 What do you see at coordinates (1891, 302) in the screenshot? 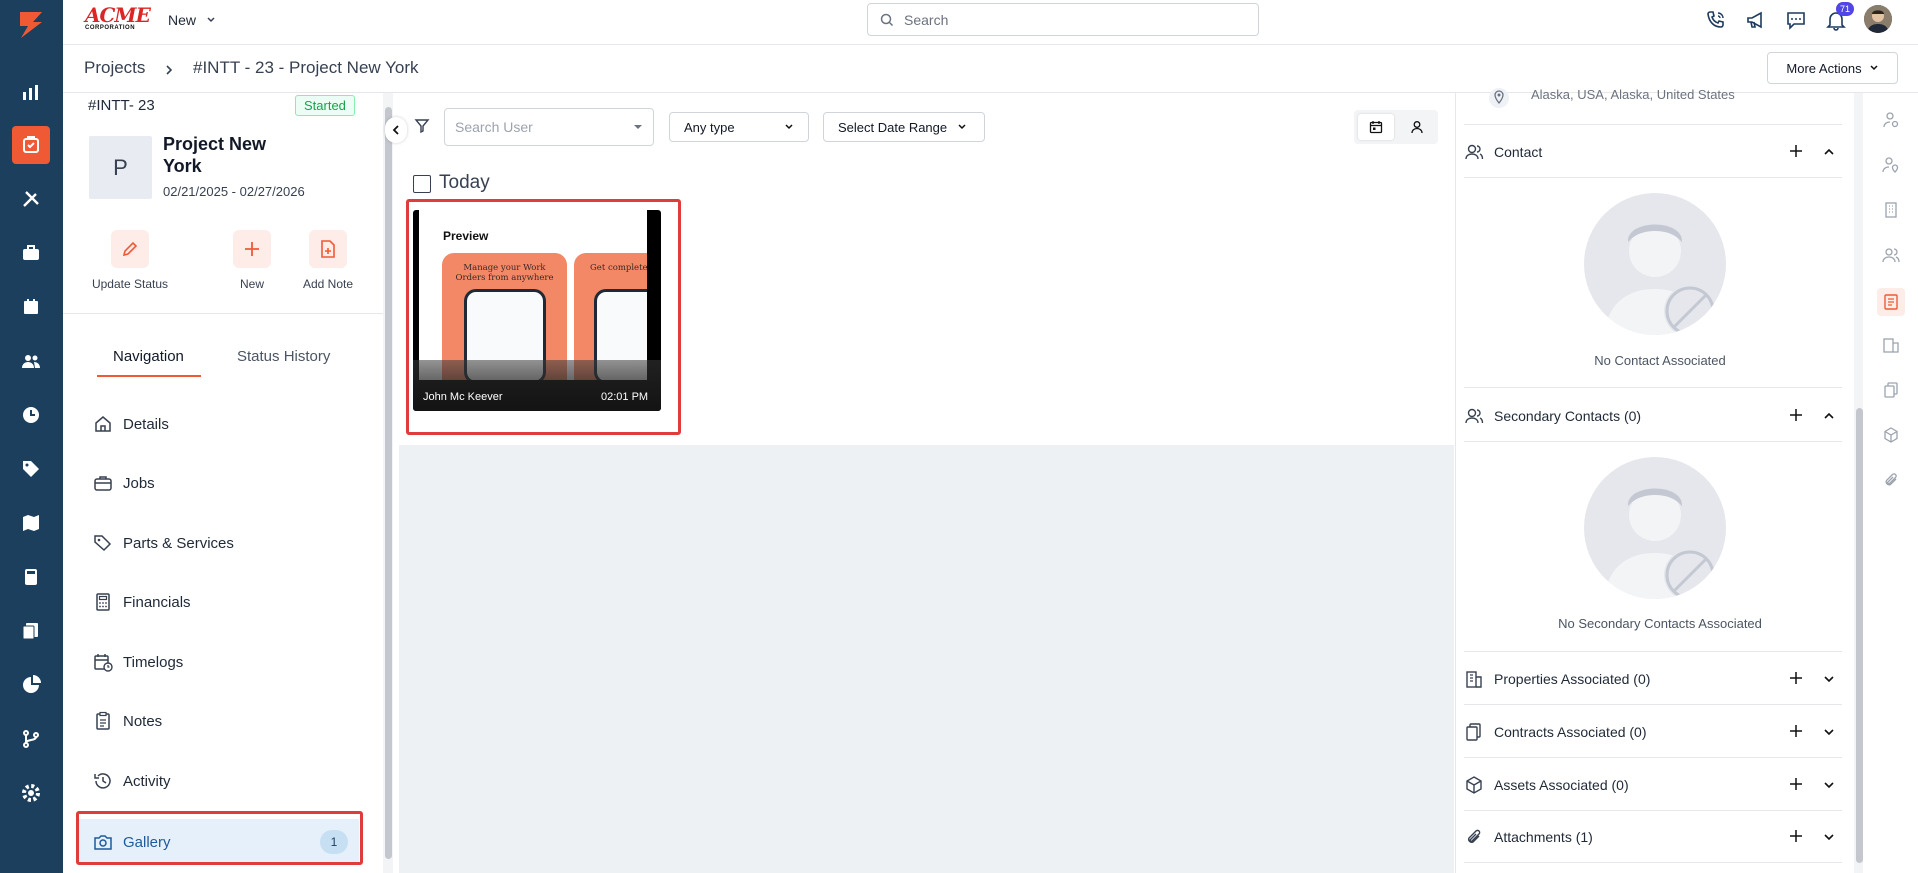
I see `project-record-icon` at bounding box center [1891, 302].